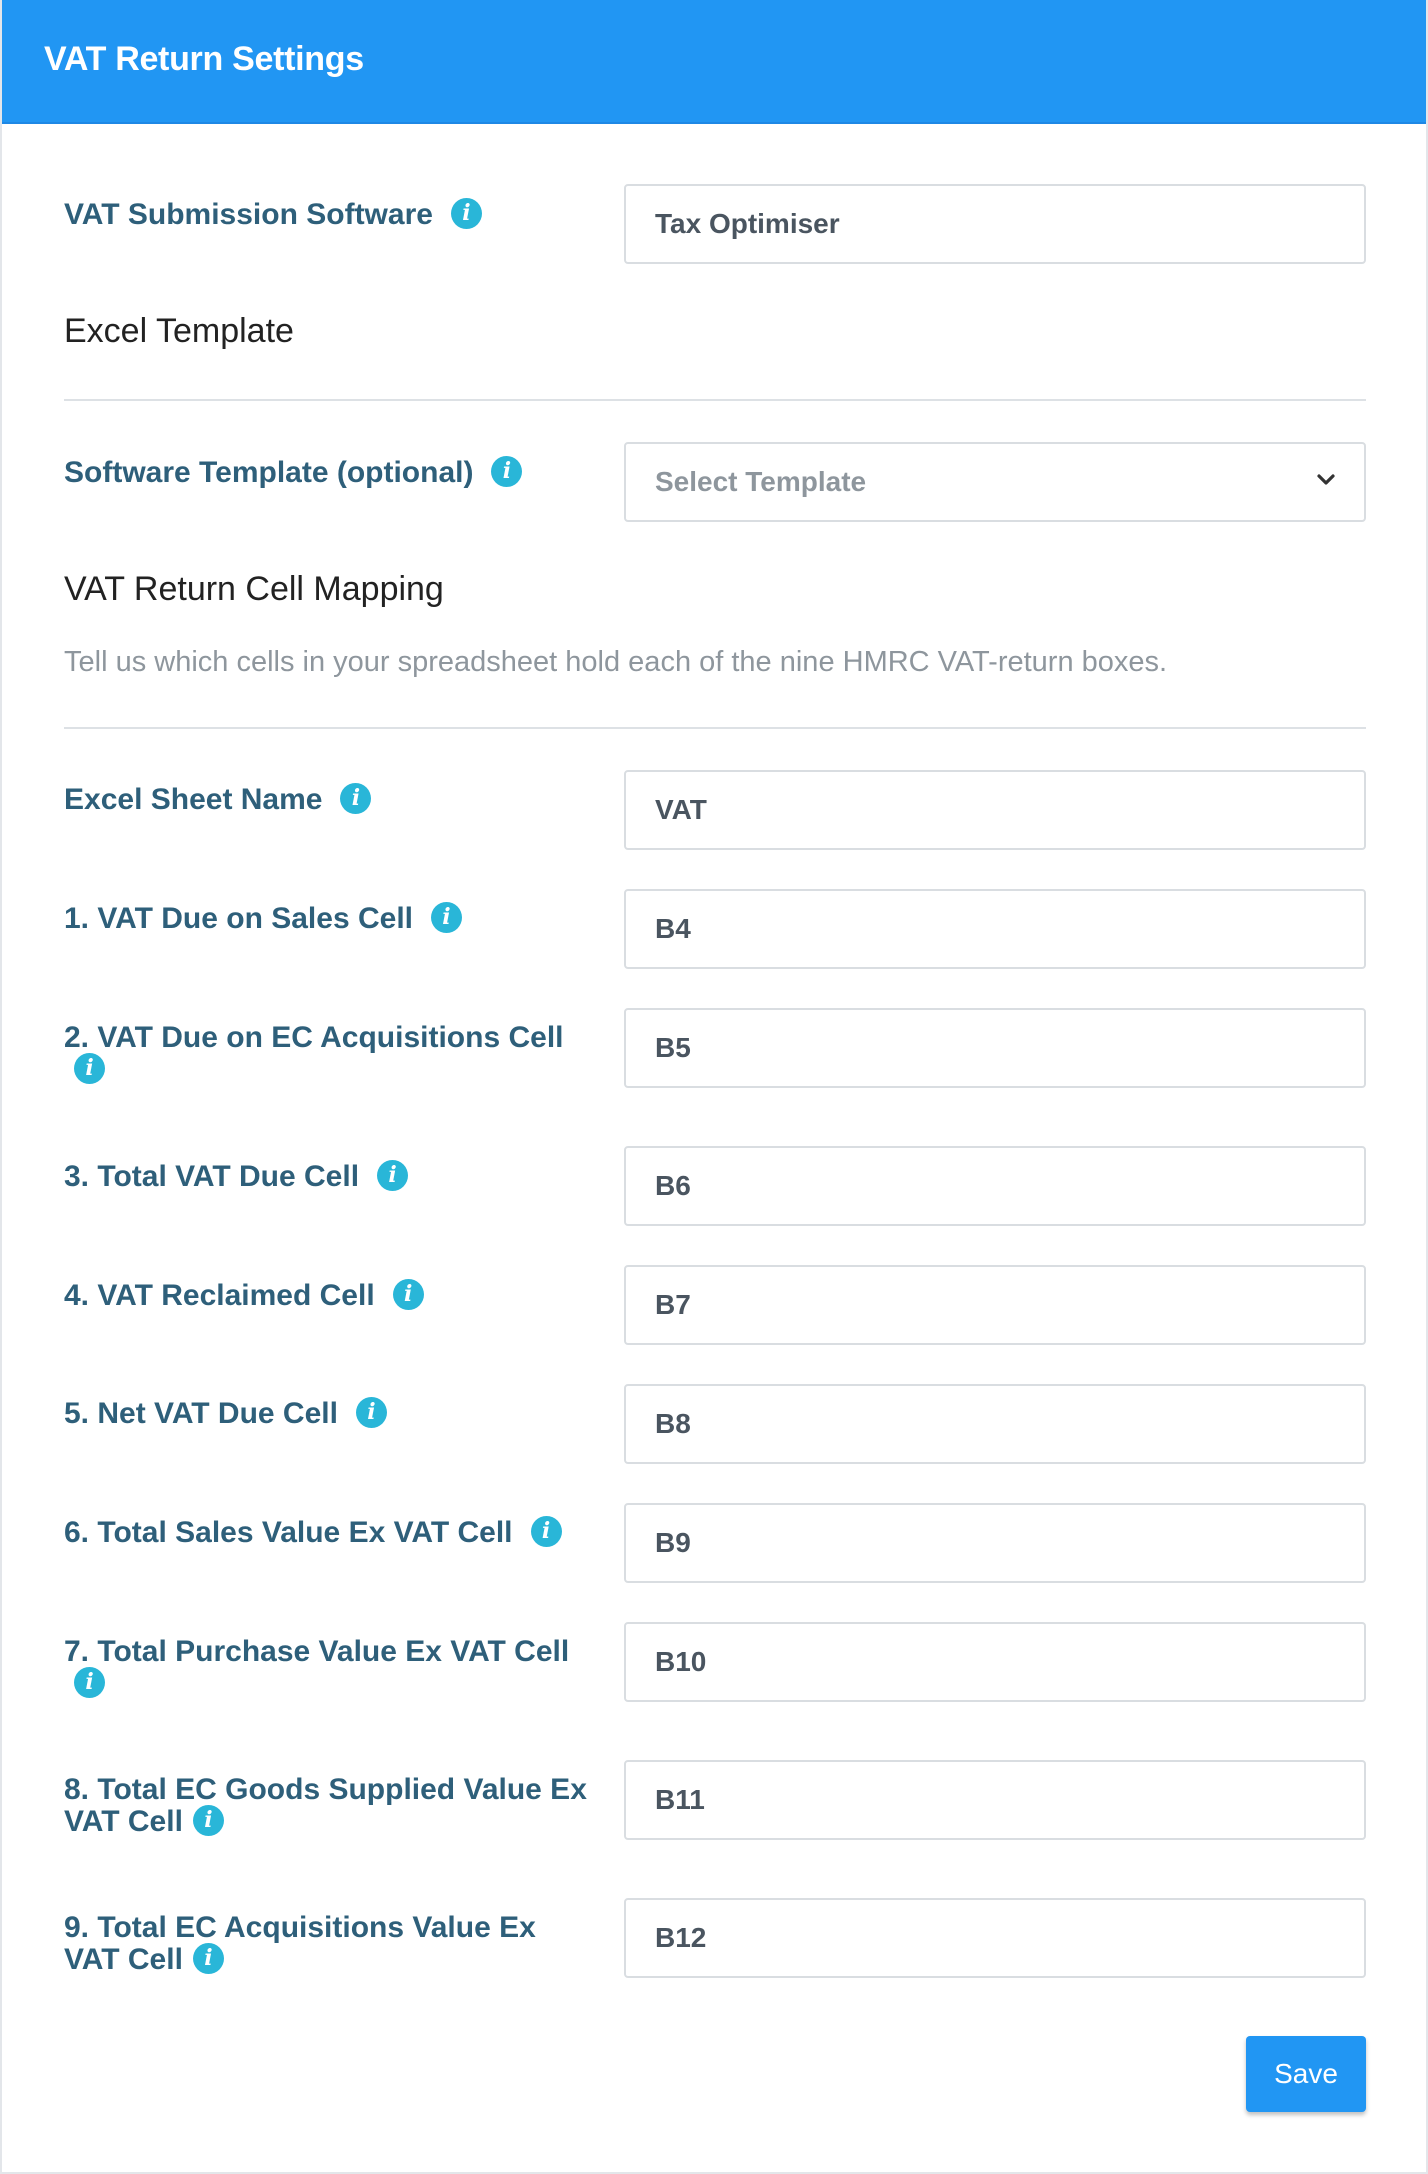  Describe the element at coordinates (324, 1054) in the screenshot. I see `box2-label: 2. VAT Due on EC Acquisitions Celli` at that location.